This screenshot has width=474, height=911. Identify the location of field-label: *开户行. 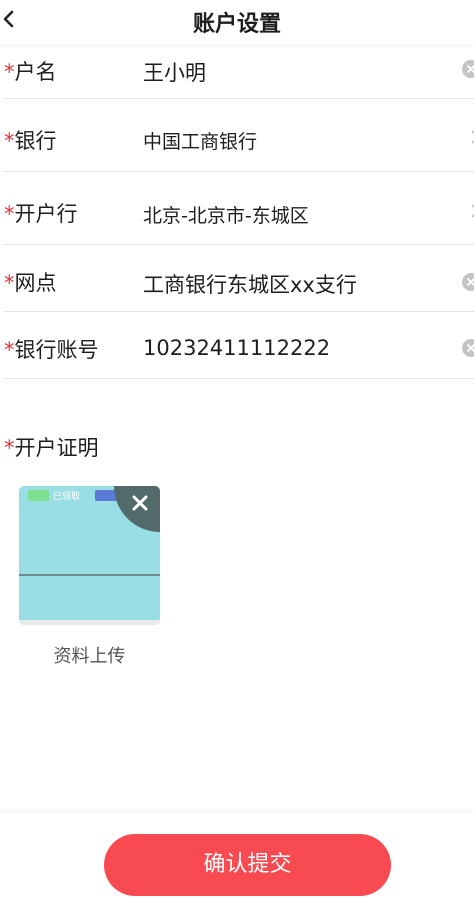
(41, 213).